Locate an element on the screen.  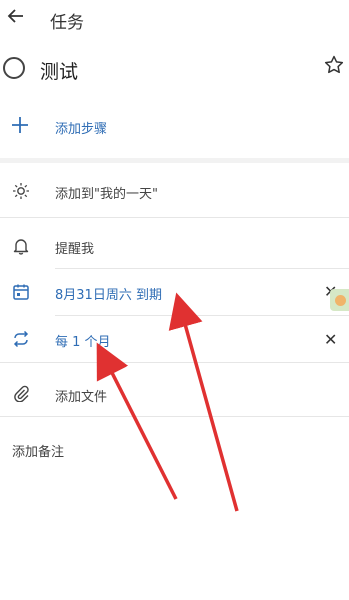
annotation-arrow-due is located at coordinates (203, 402).